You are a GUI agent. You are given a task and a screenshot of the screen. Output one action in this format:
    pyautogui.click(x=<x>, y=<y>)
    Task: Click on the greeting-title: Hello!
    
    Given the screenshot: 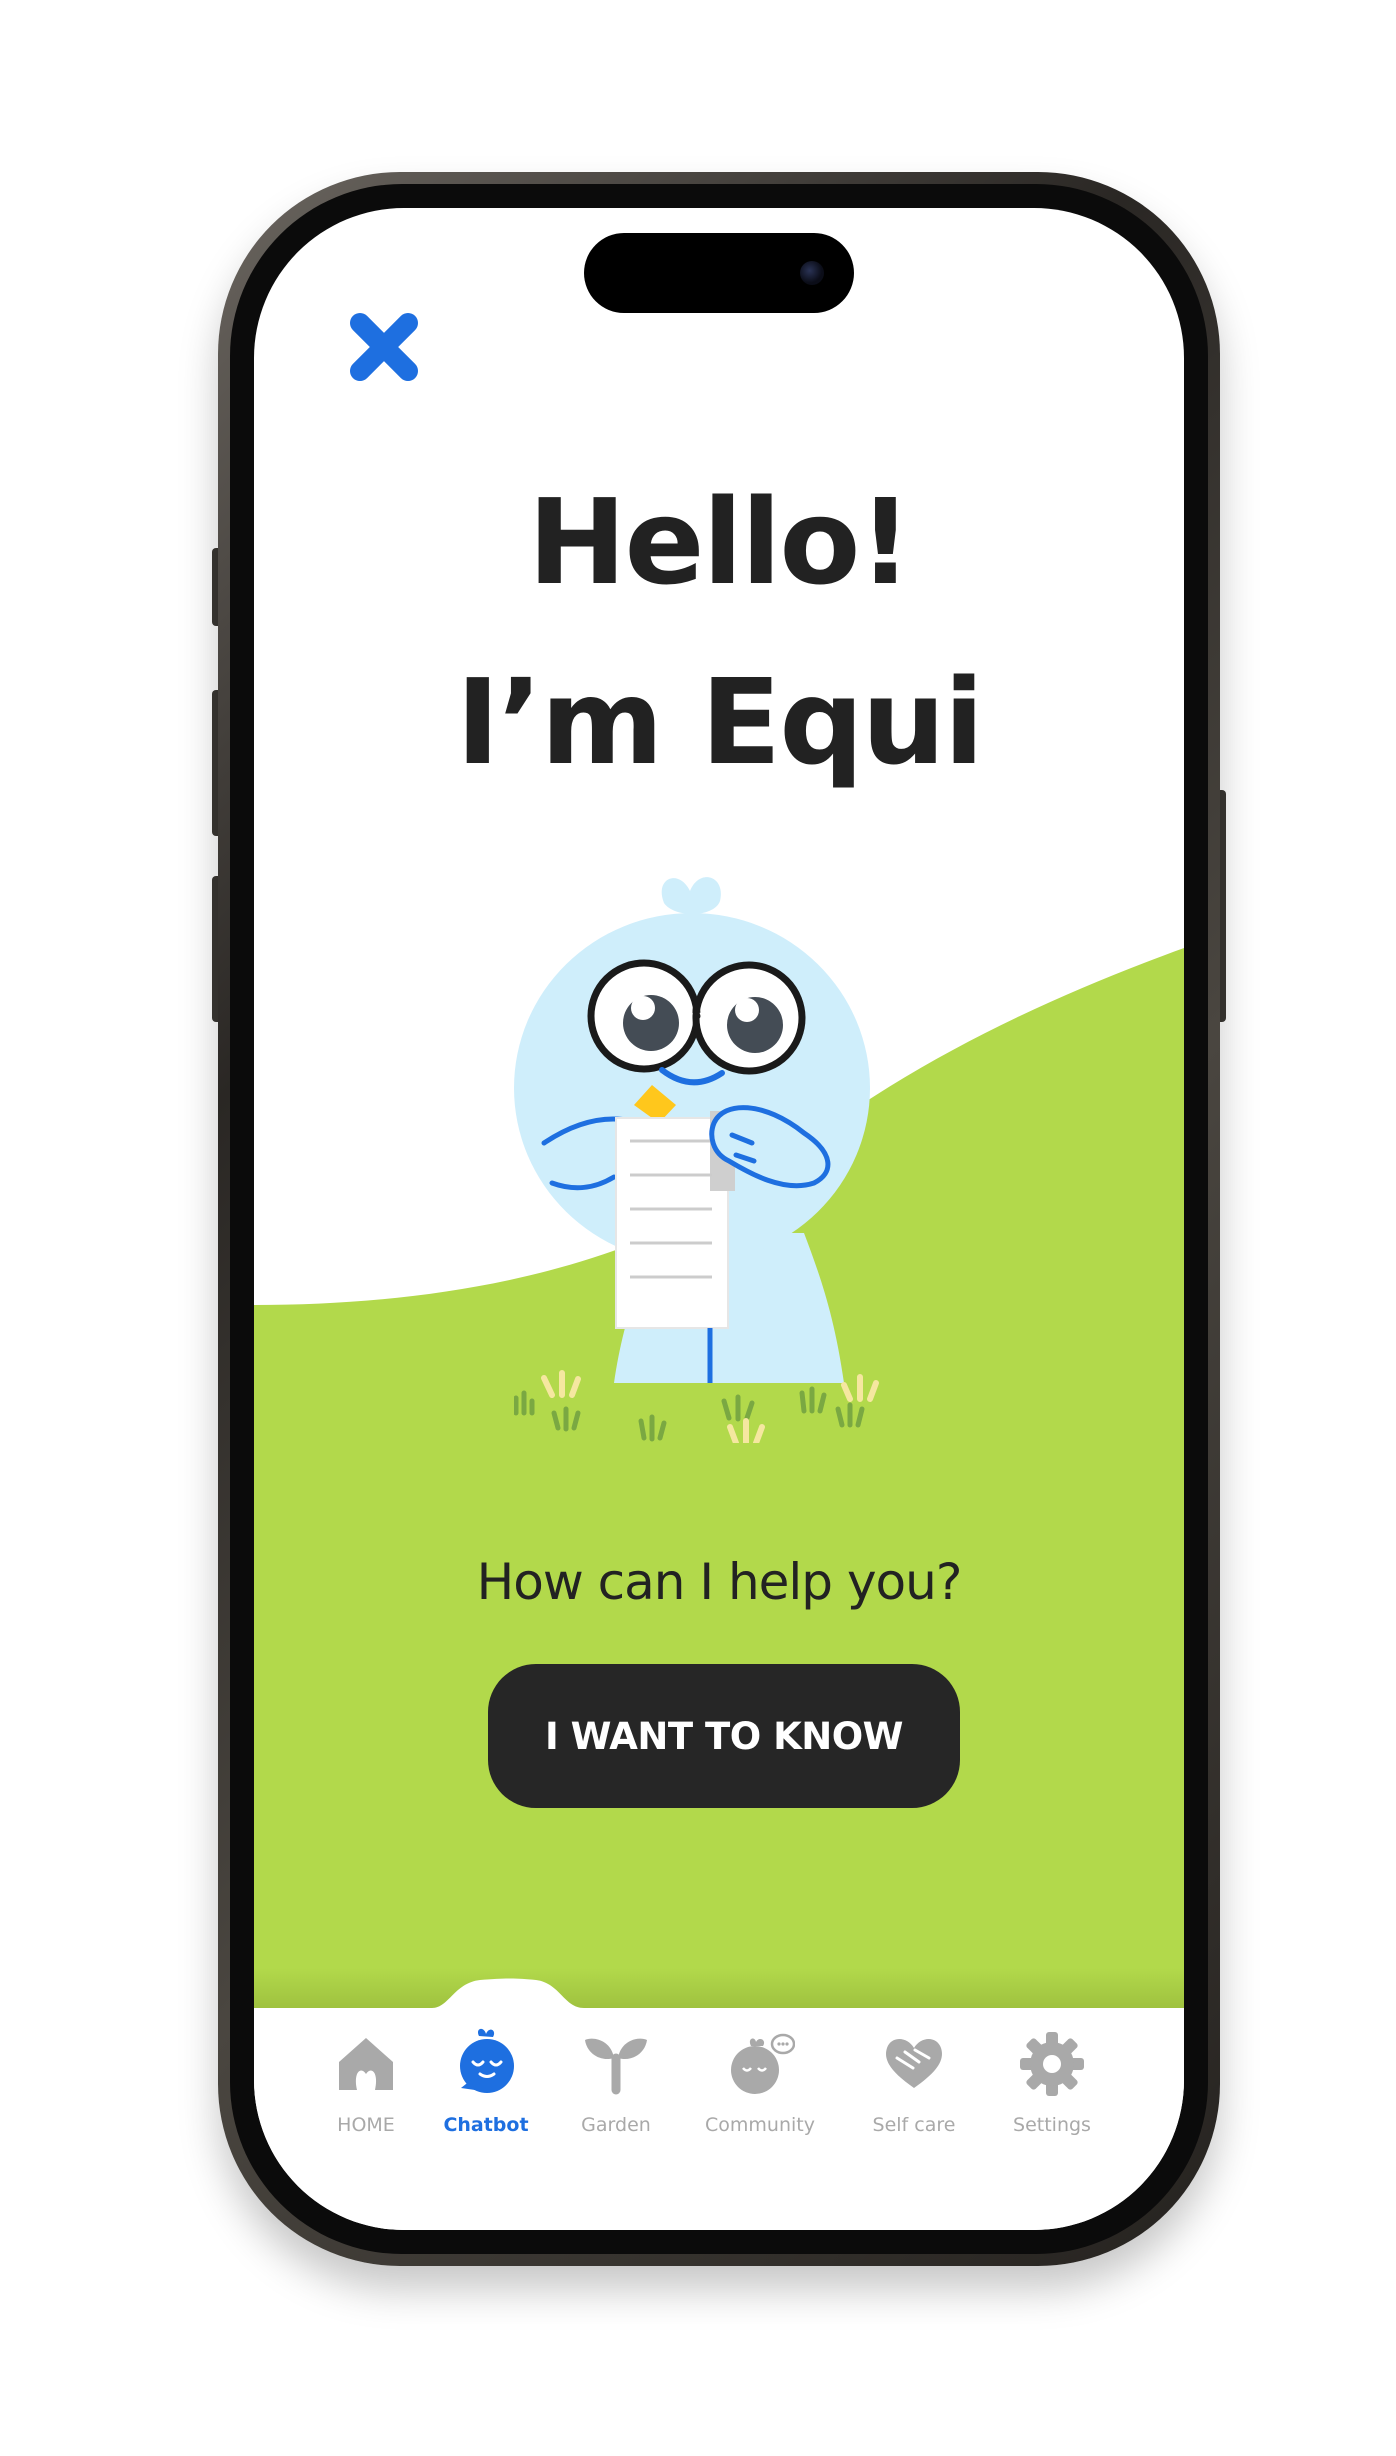 What is the action you would take?
    pyautogui.click(x=720, y=542)
    